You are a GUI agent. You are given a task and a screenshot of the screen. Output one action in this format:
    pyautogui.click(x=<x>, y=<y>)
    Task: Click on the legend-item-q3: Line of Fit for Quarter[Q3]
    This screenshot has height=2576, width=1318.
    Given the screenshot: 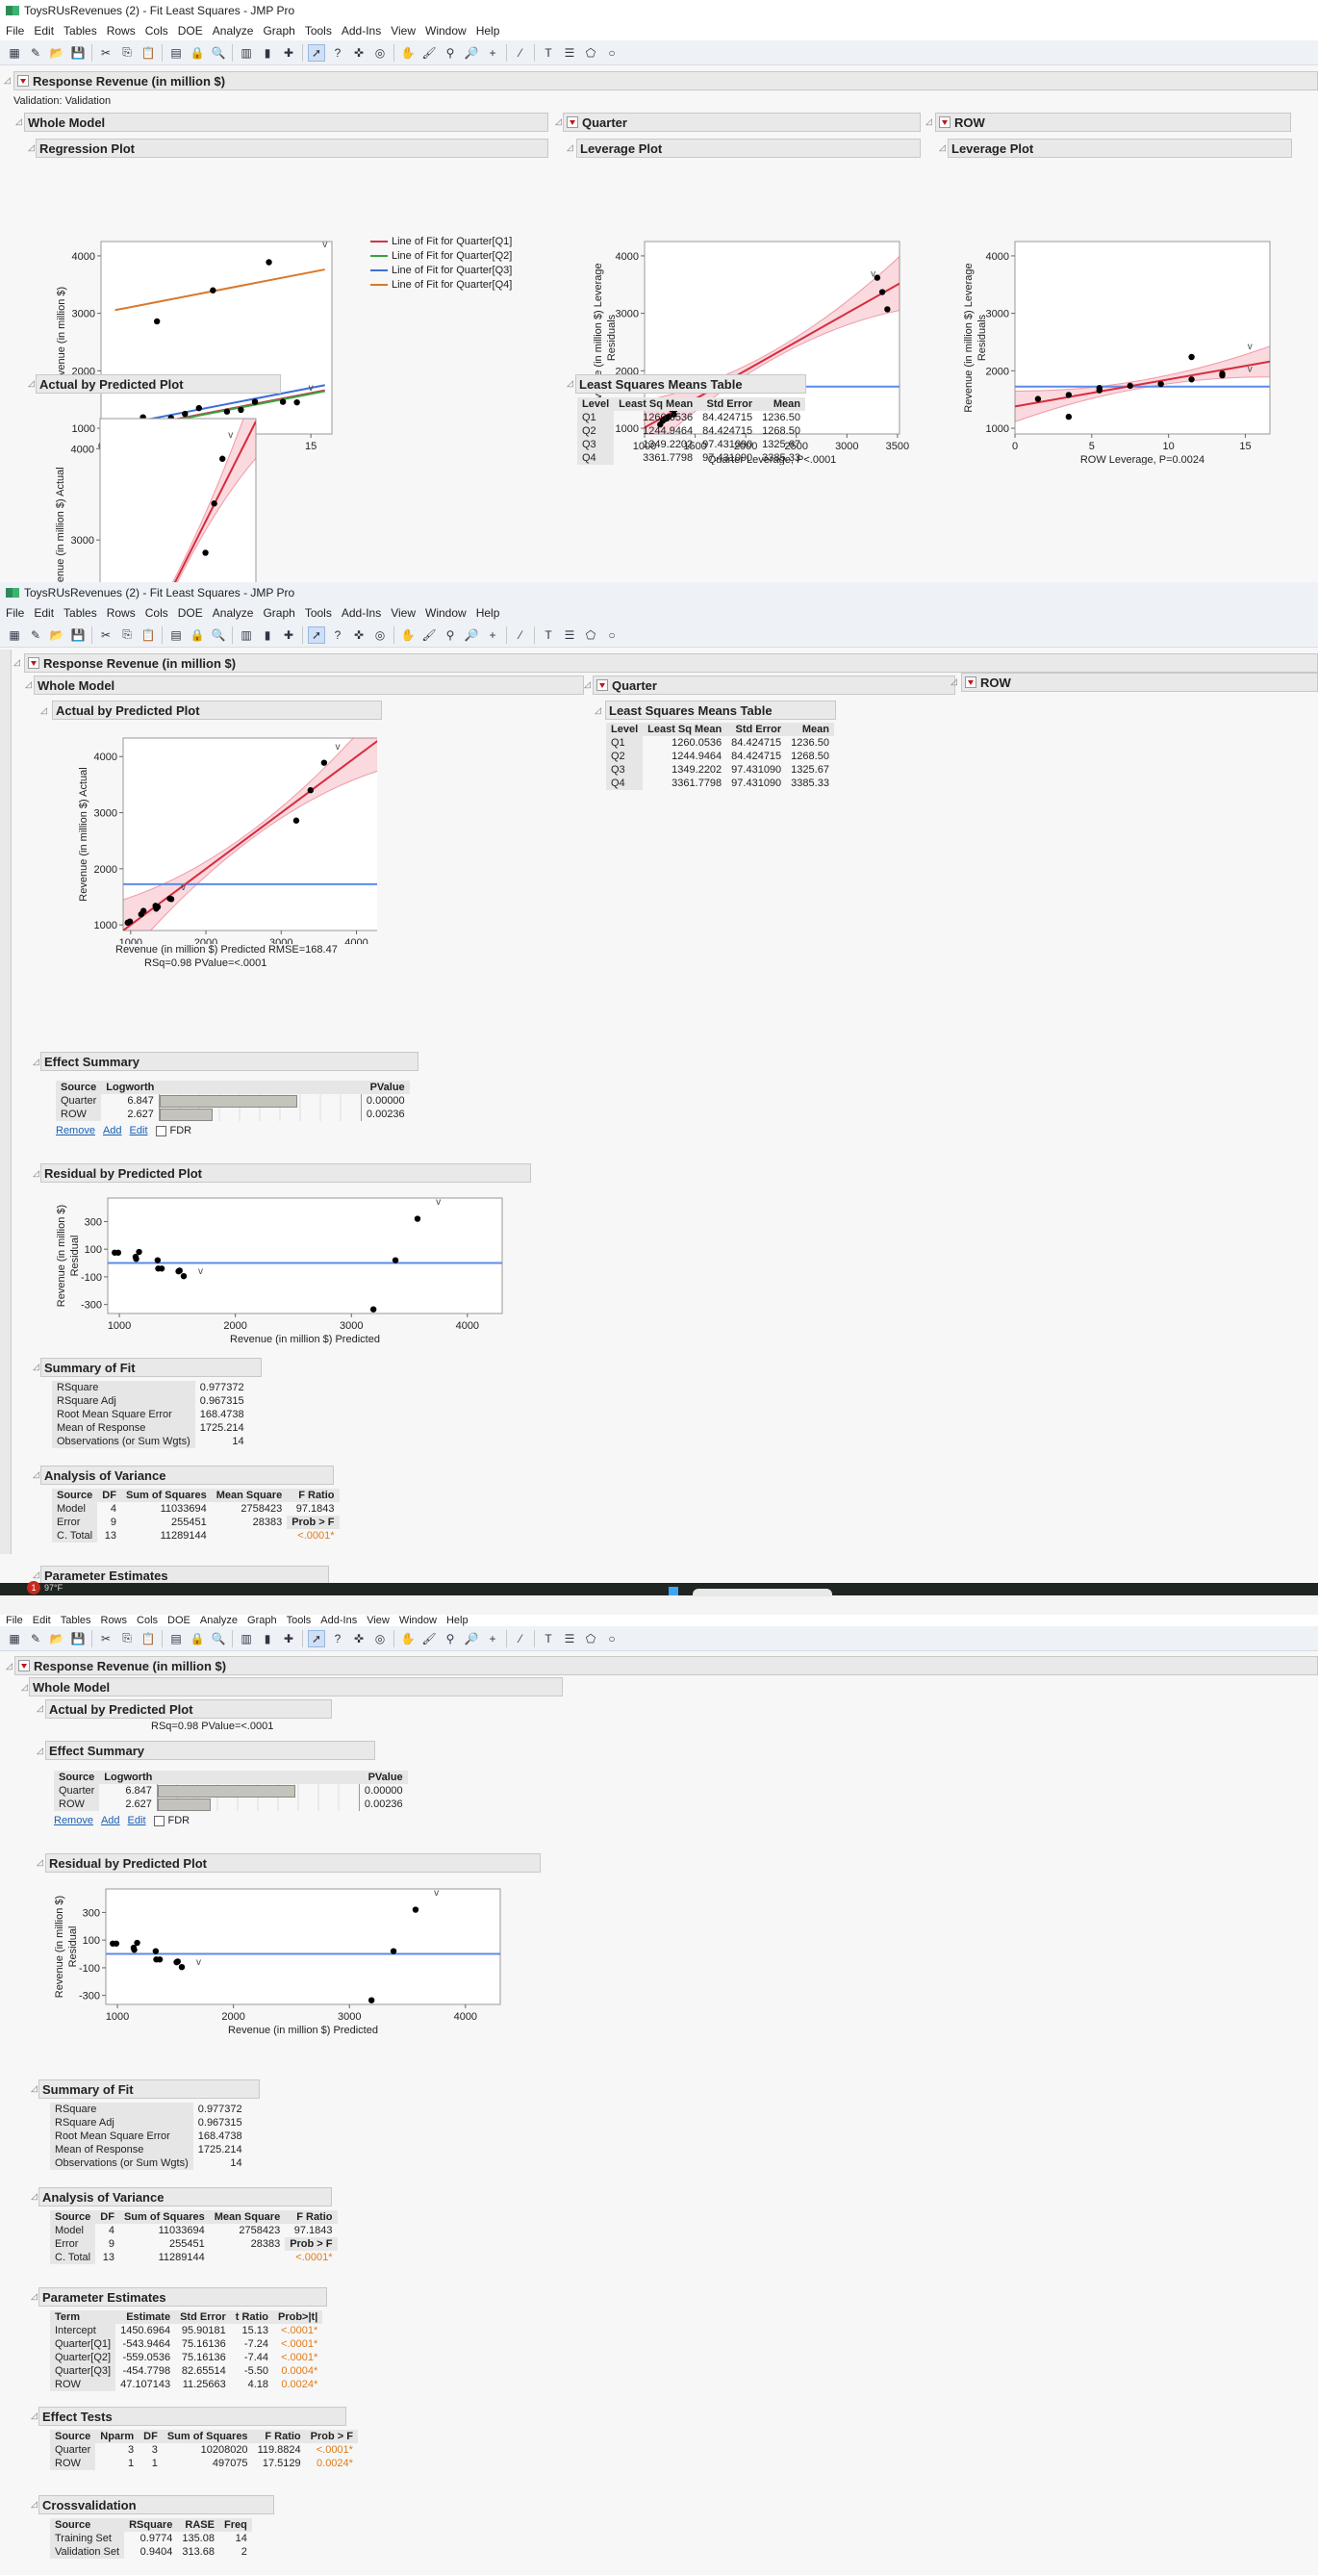 What is the action you would take?
    pyautogui.click(x=441, y=270)
    